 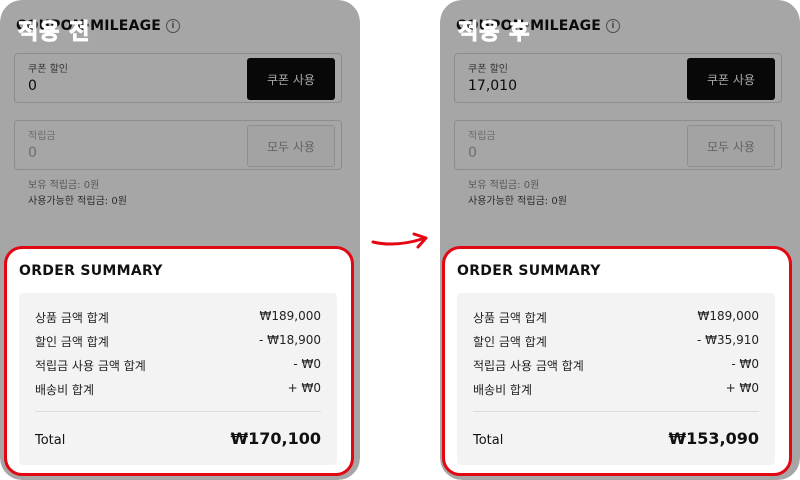 I want to click on total-value: ₩153,090, so click(x=713, y=438).